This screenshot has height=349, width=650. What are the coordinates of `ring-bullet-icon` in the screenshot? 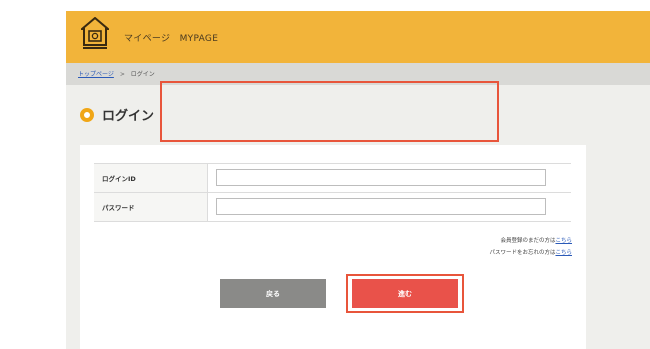 It's located at (87, 114).